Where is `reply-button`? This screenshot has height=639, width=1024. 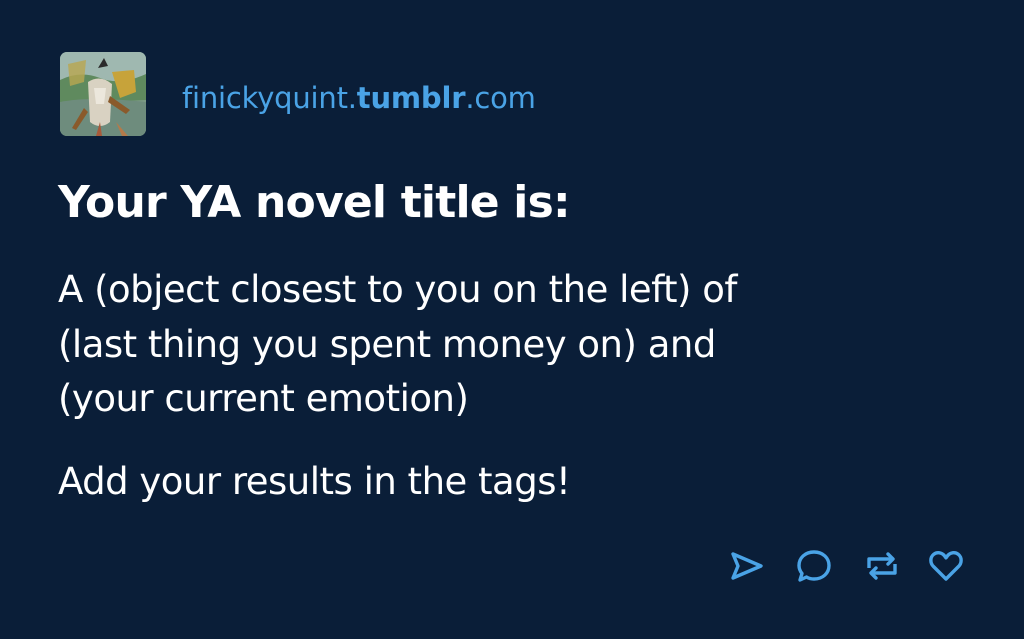 reply-button is located at coordinates (814, 566).